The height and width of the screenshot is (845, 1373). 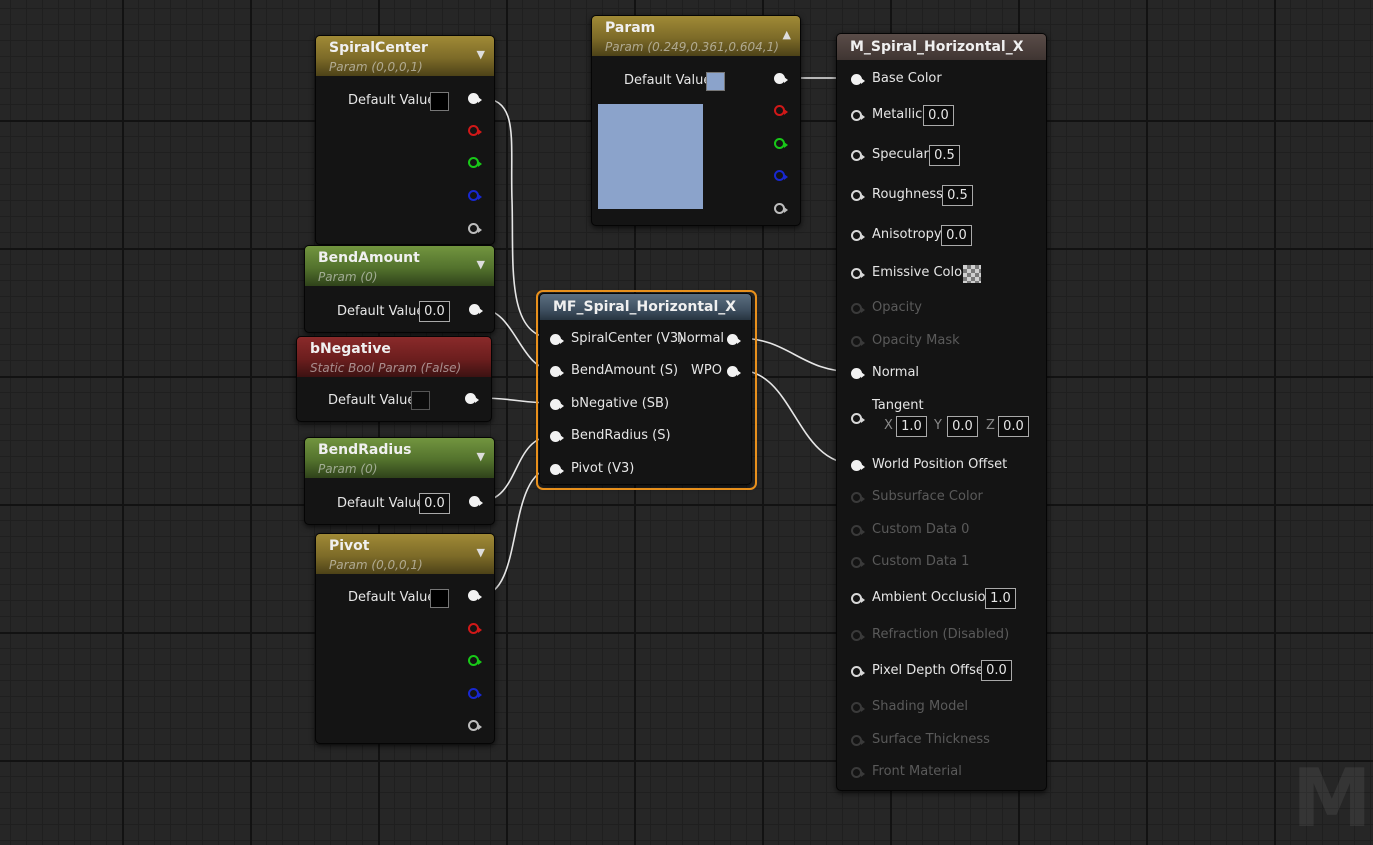 What do you see at coordinates (386, 368) in the screenshot?
I see `node-subtitle: Static Bool Param (False)` at bounding box center [386, 368].